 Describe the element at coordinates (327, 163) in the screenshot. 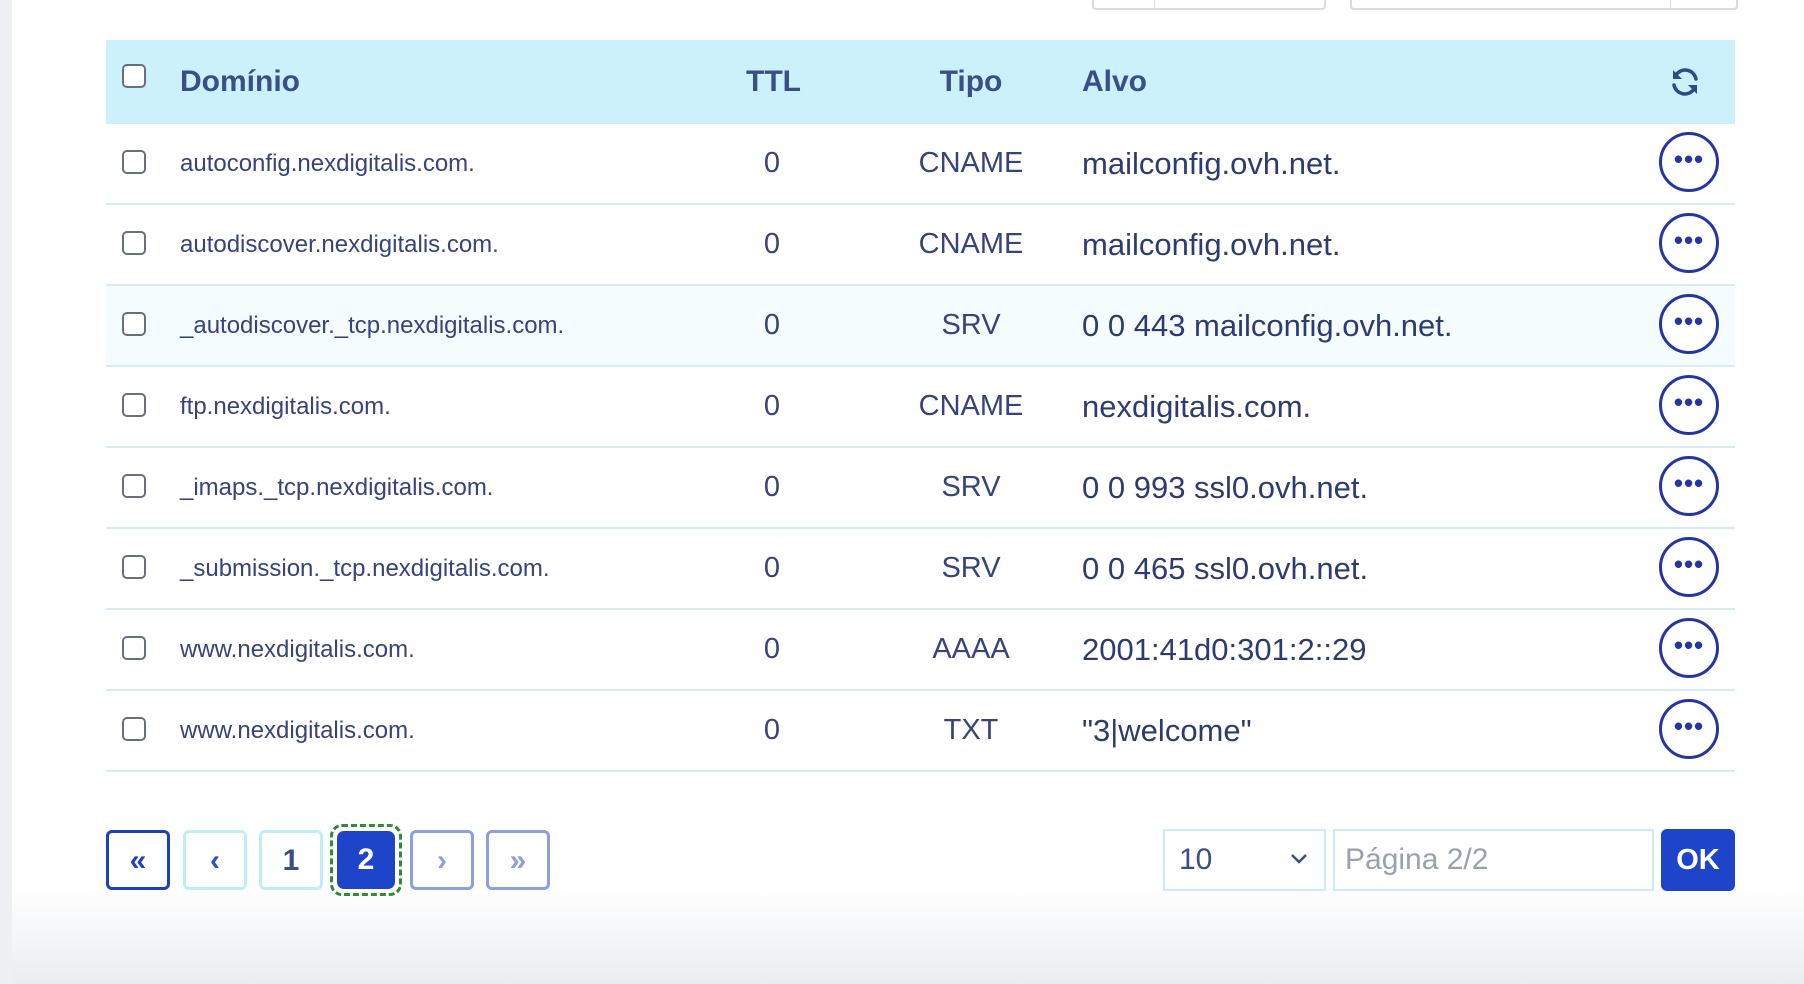

I see `row-domain: autoconfig.nexdigitalis.com.` at that location.